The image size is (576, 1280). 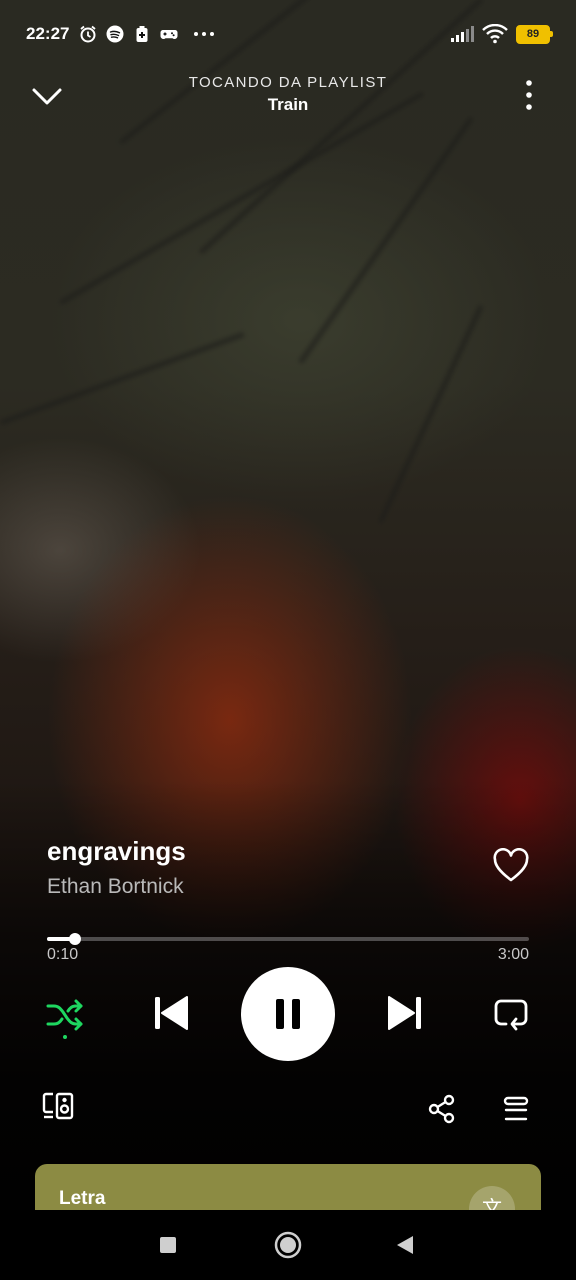 I want to click on status-time: 22:27, so click(x=48, y=33).